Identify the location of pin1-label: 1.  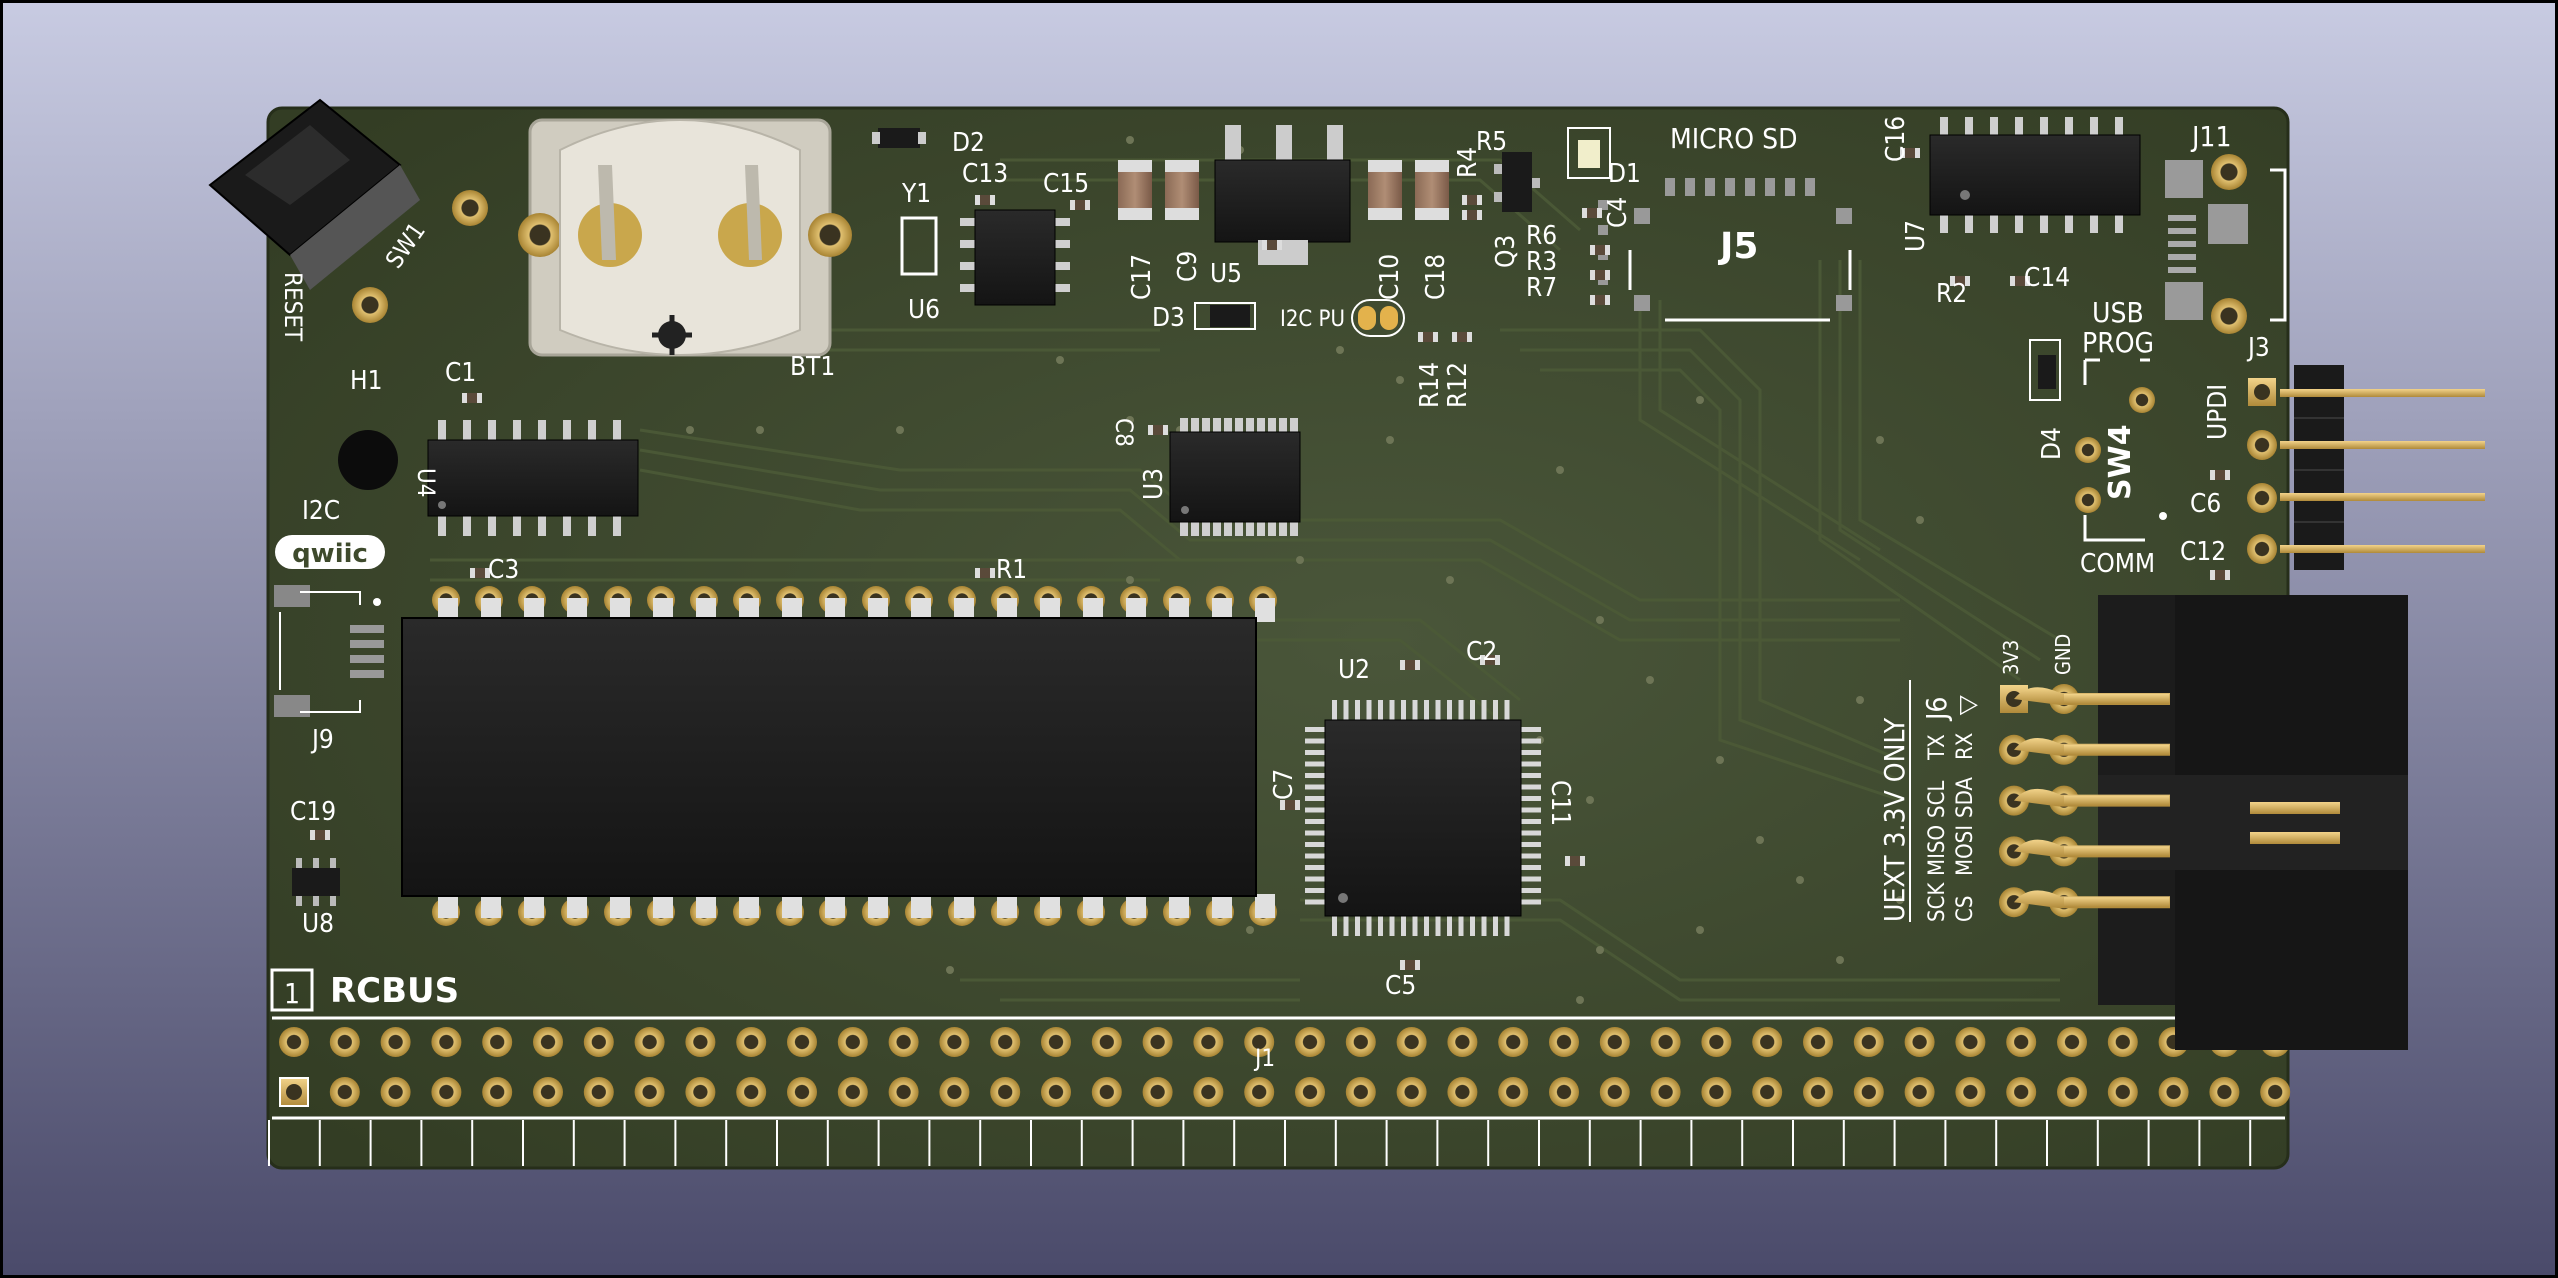
(292, 993).